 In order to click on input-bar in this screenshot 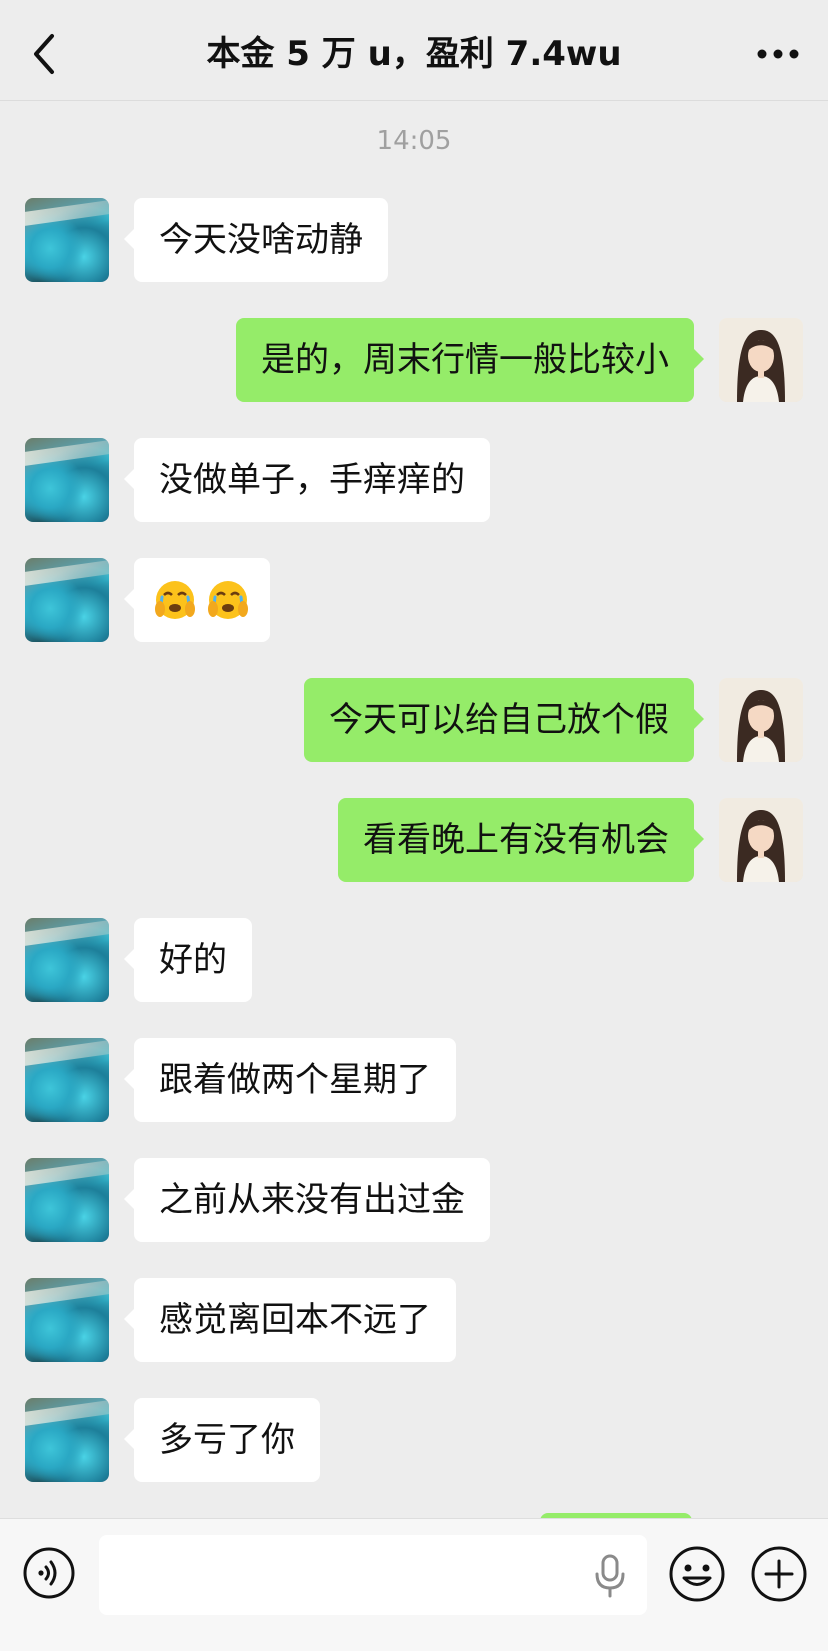, I will do `click(414, 1584)`.